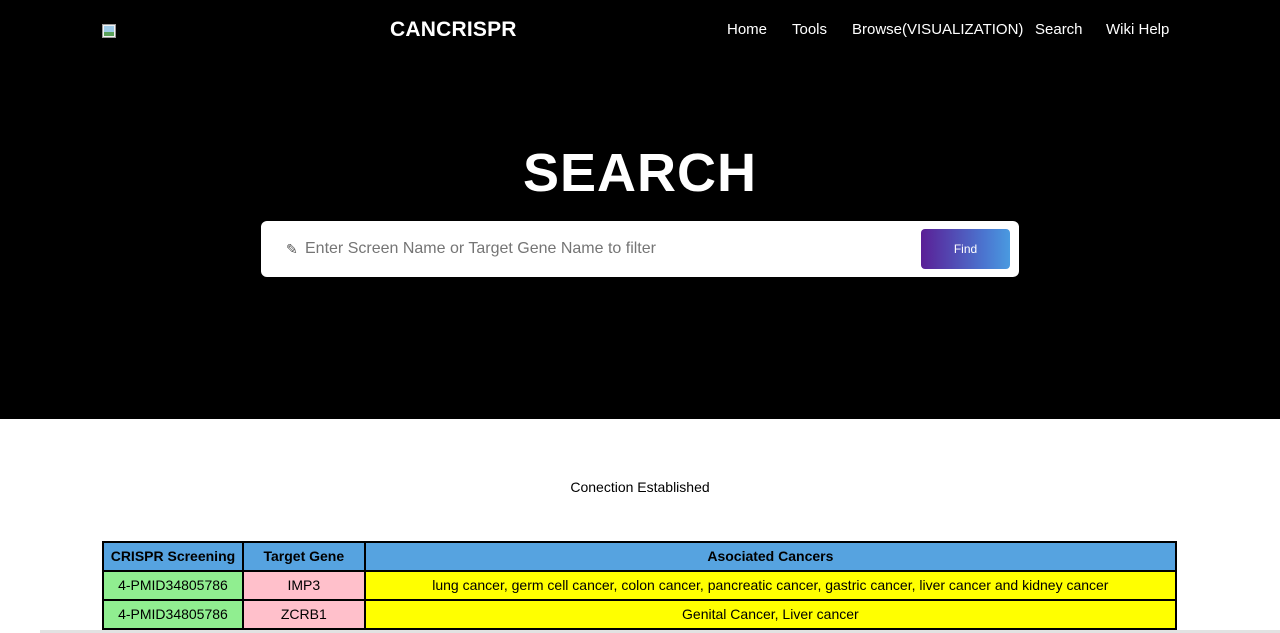 The width and height of the screenshot is (1280, 633). Describe the element at coordinates (1059, 30) in the screenshot. I see `nav-search: Search` at that location.